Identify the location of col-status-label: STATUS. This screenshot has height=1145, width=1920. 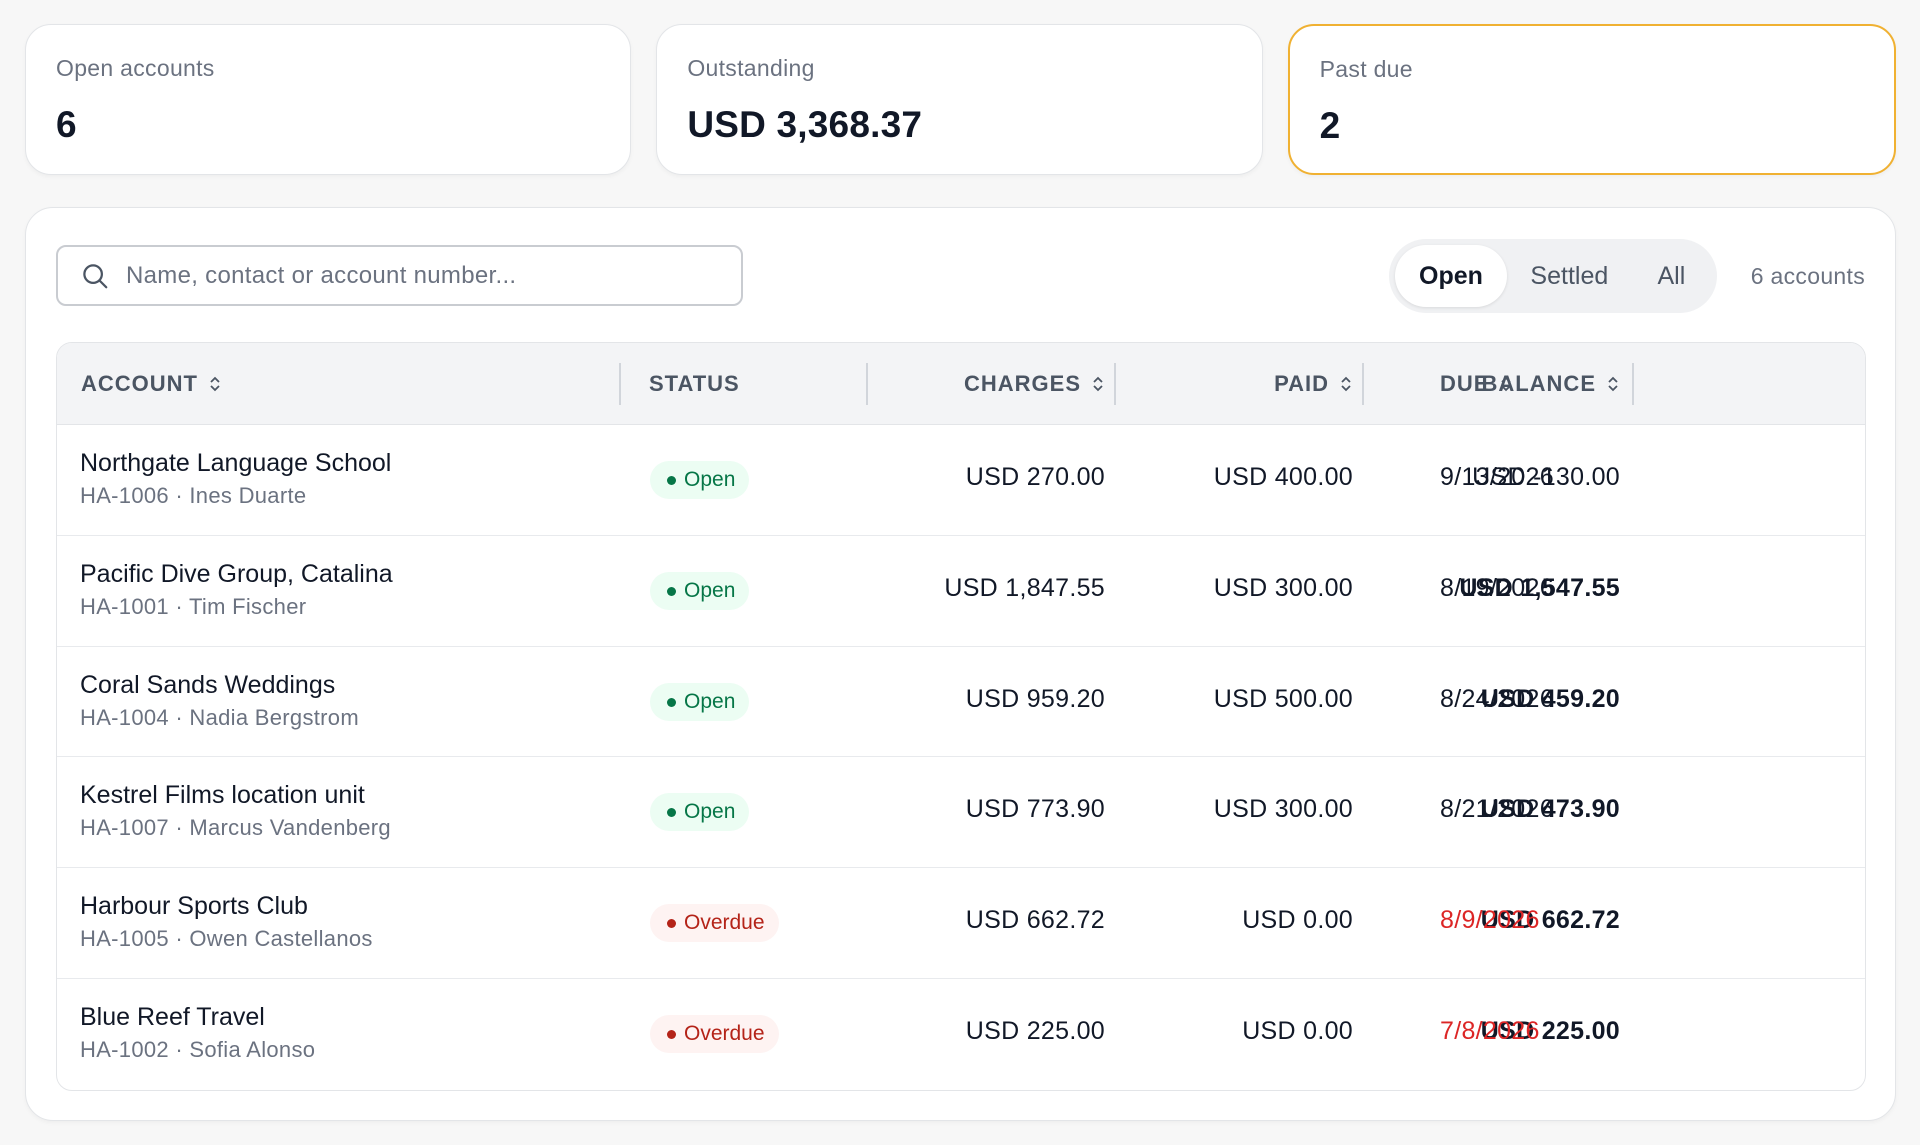
(694, 383).